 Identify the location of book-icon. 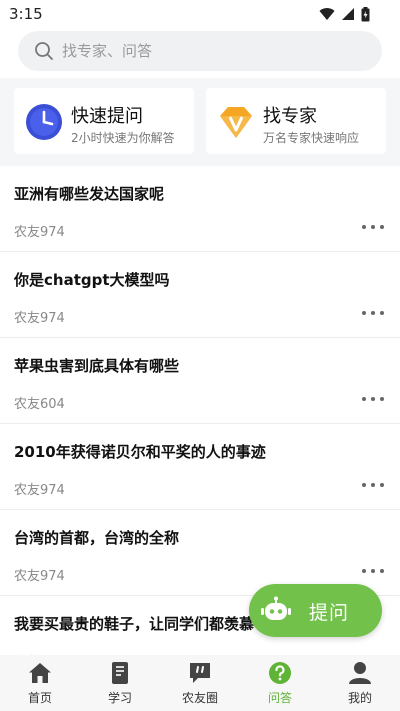
(120, 673).